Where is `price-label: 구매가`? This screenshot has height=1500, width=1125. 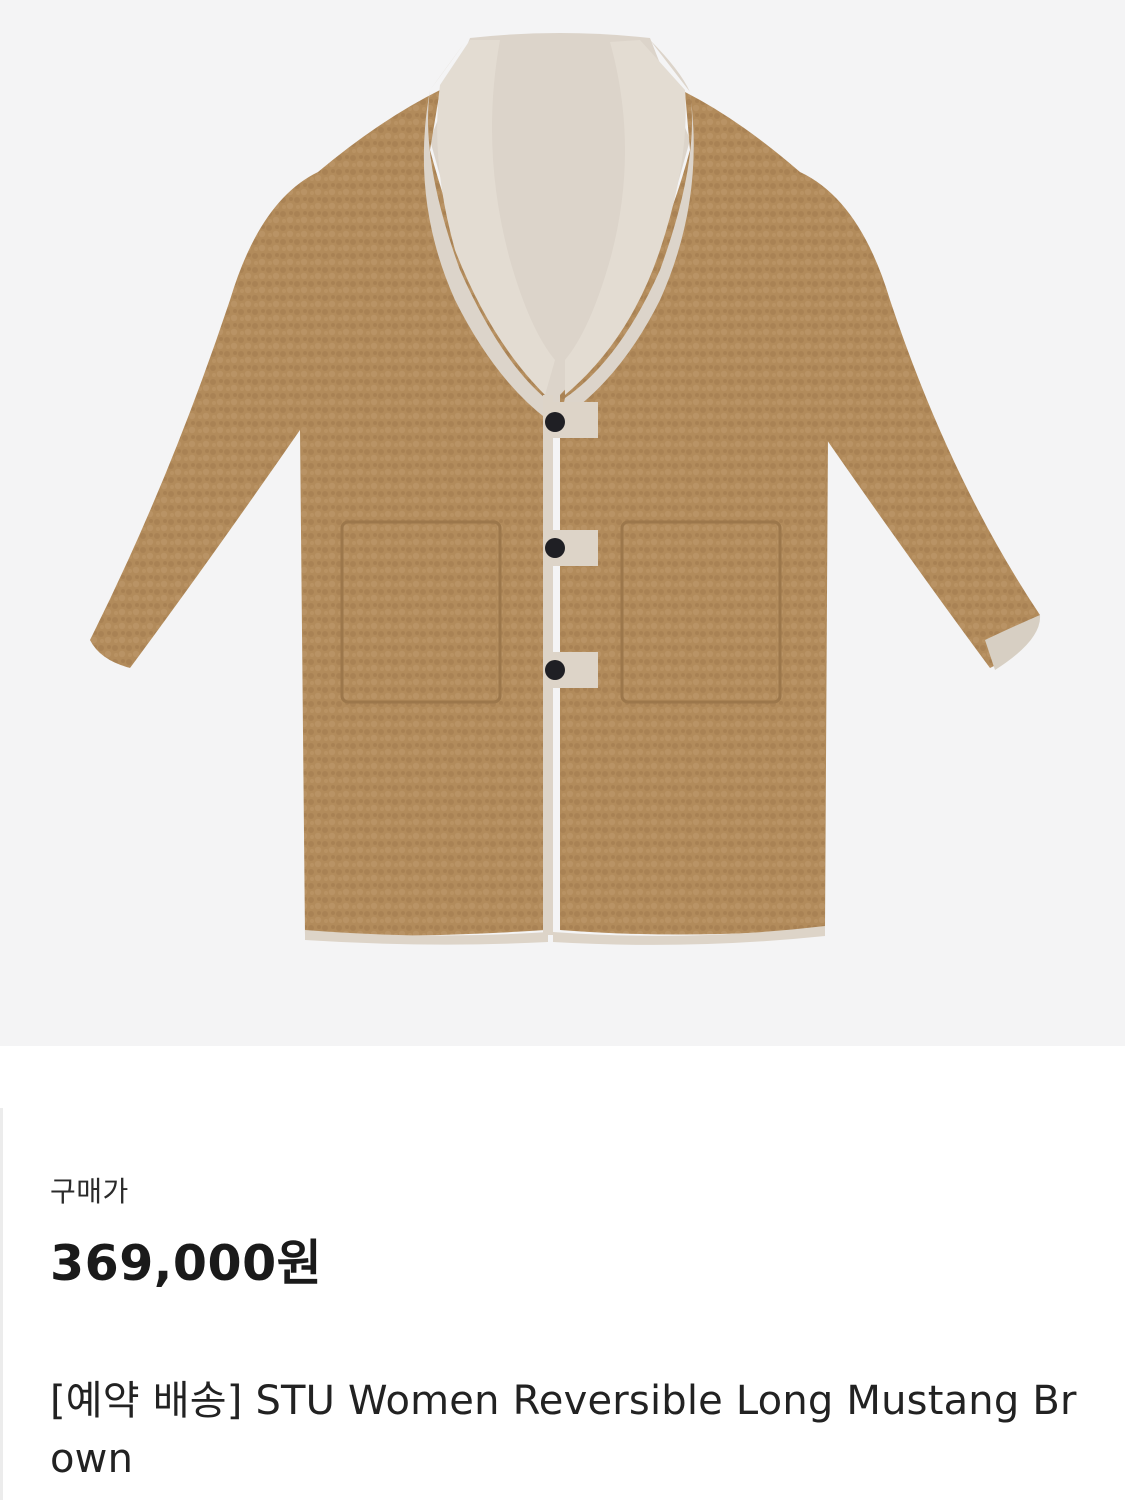 price-label: 구매가 is located at coordinates (89, 1191).